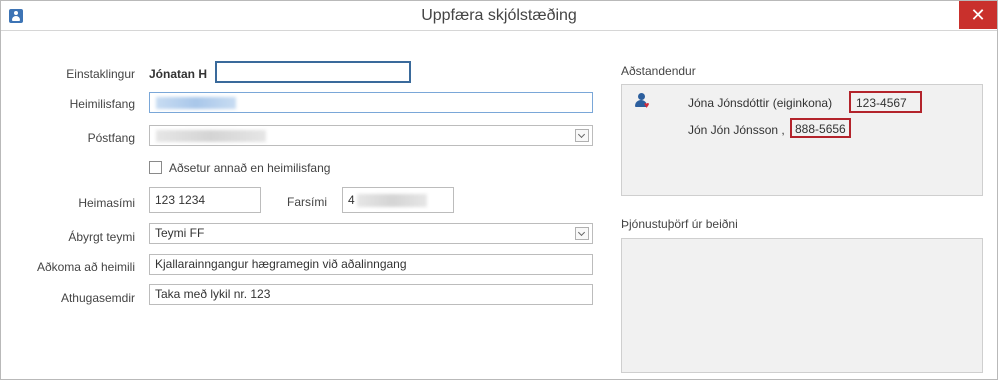  I want to click on address-input, so click(371, 102).